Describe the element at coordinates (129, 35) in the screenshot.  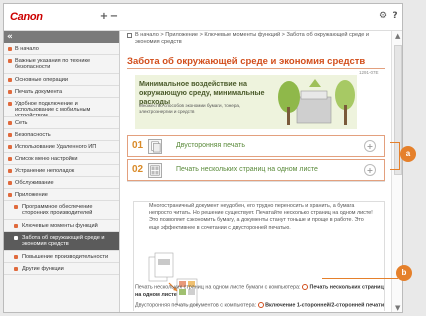
I see `home-icon` at that location.